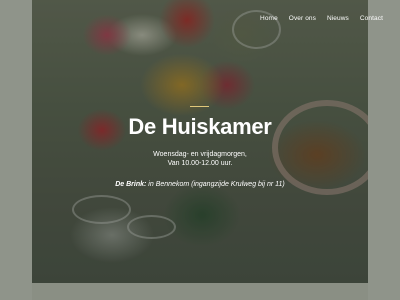  I want to click on nav-nieuws-link: Nieuws, so click(338, 18).